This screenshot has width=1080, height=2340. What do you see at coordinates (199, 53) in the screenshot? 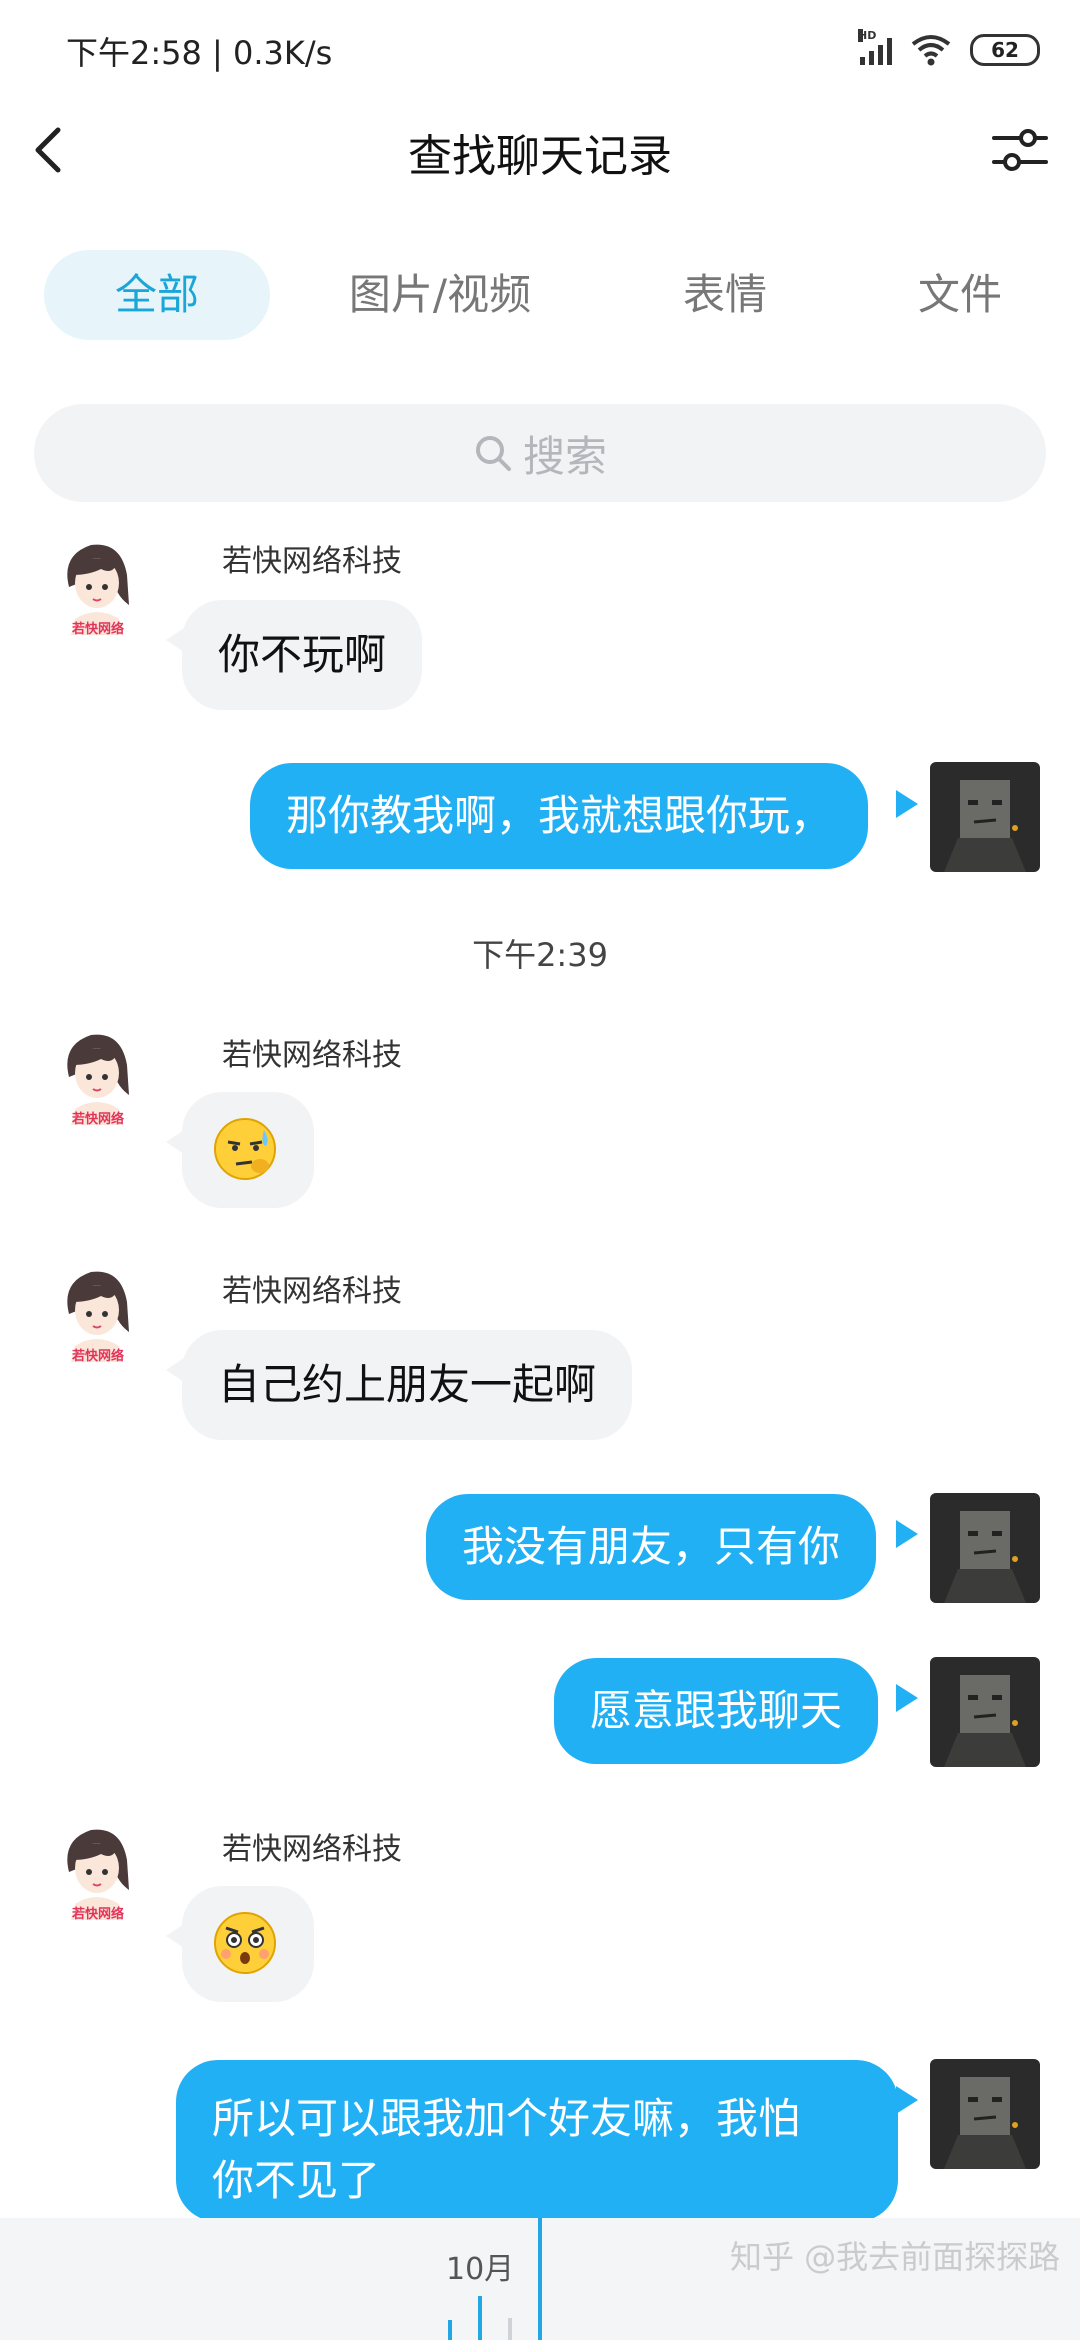
I see `status-time-speed: 下午2:58 | 0.3K/s` at bounding box center [199, 53].